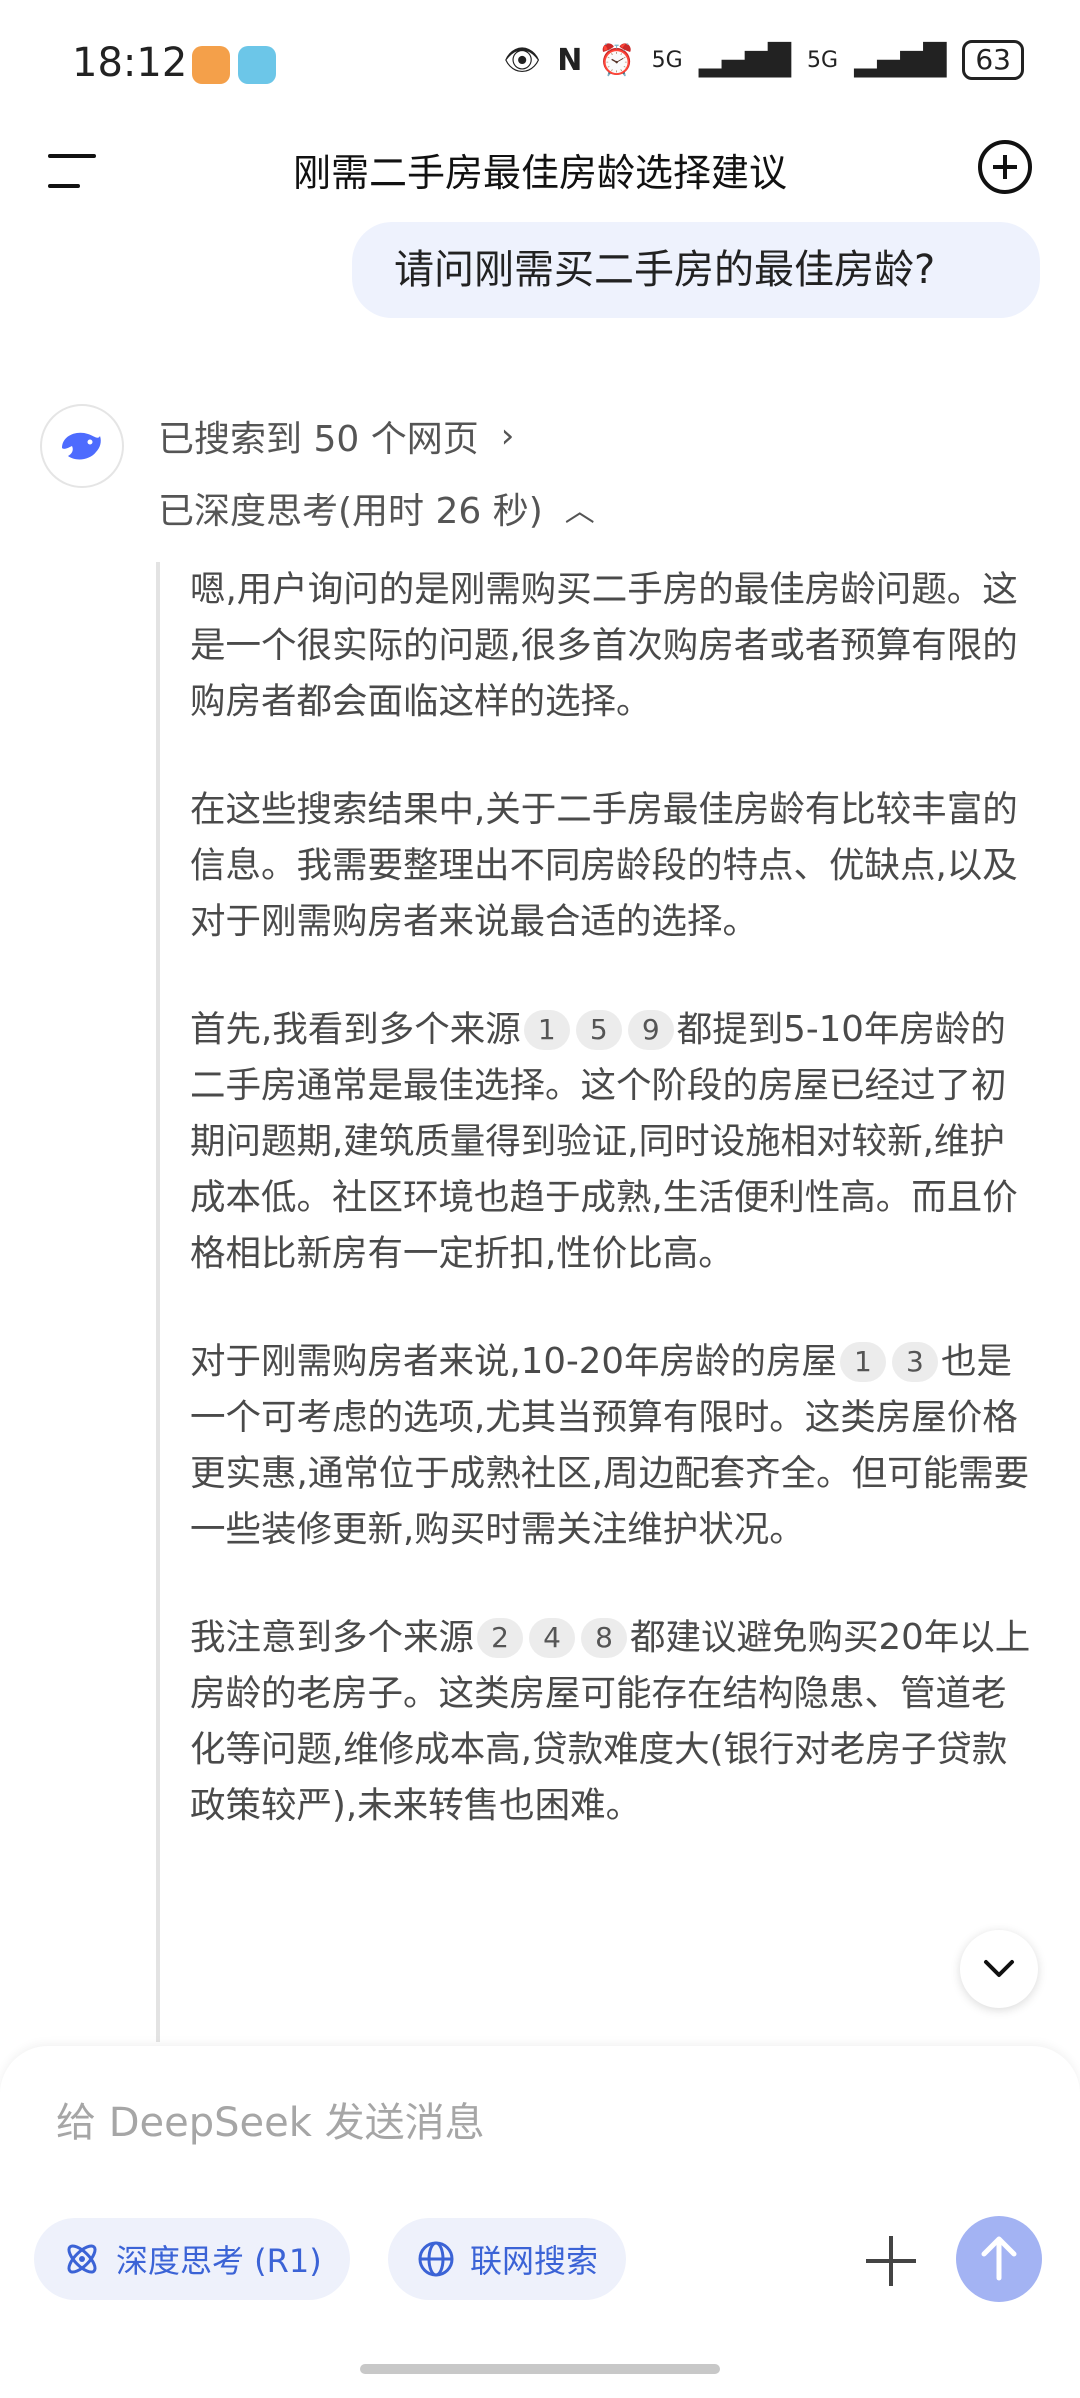  What do you see at coordinates (993, 60) in the screenshot?
I see `battery-icon: 63` at bounding box center [993, 60].